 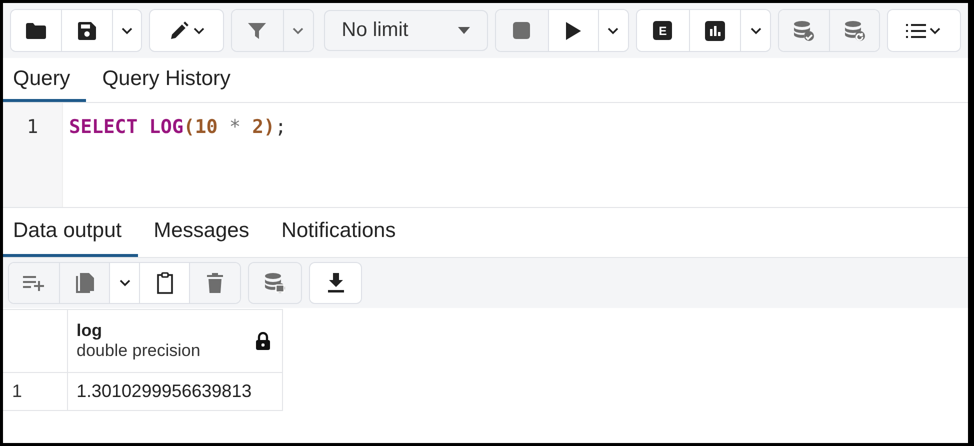 I want to click on database-undo-icon, so click(x=855, y=30).